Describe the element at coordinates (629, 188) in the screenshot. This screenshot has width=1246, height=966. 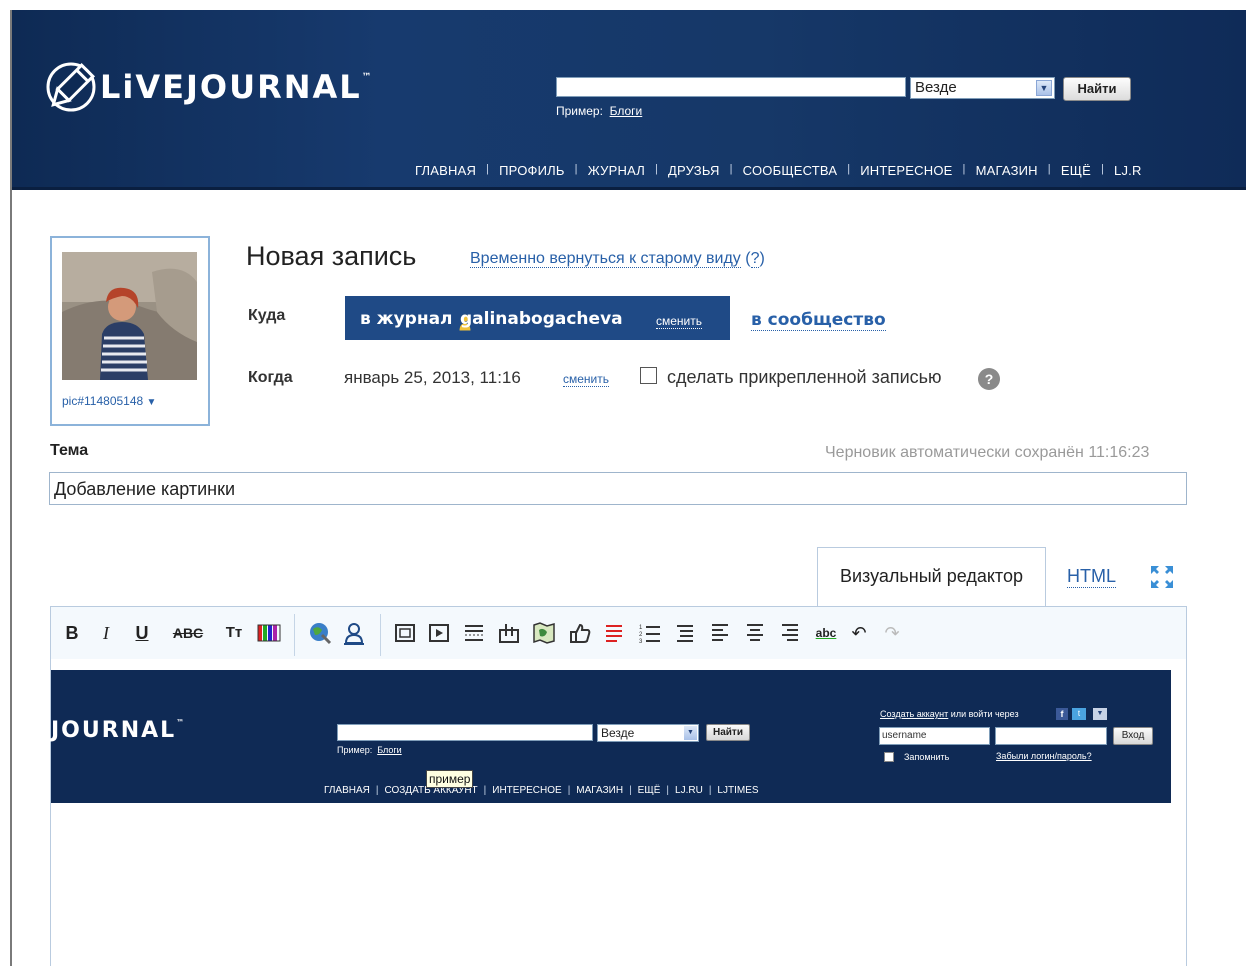
I see `header-border` at that location.